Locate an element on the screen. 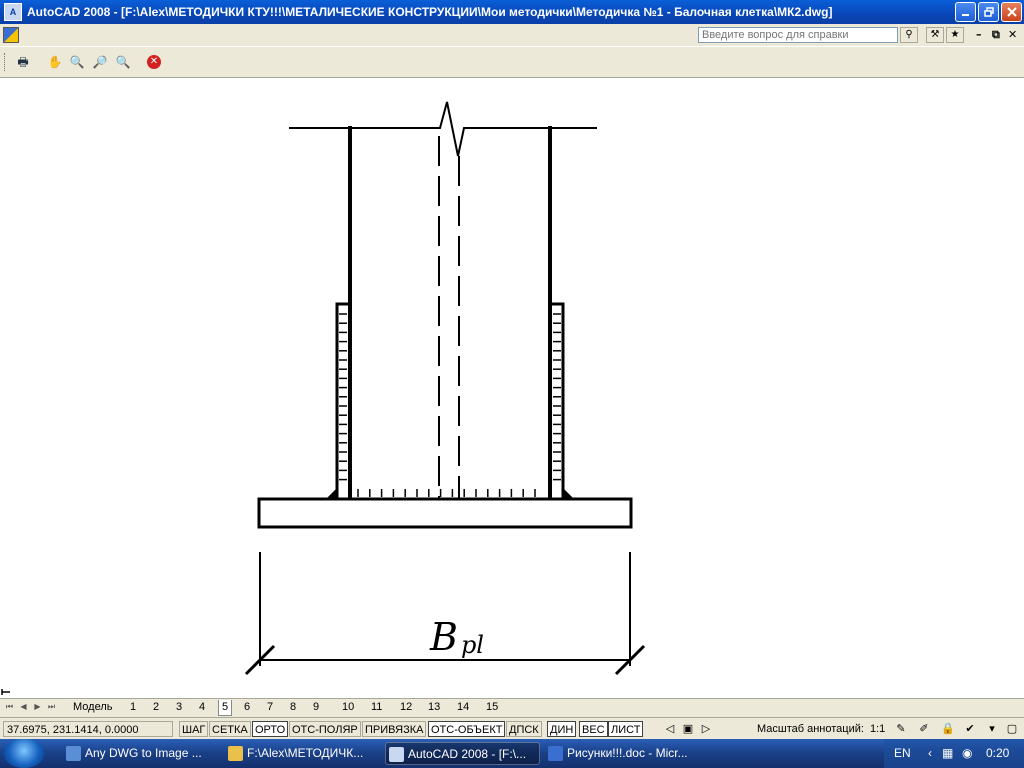  weld-marks-right is located at coordinates (557, 397).